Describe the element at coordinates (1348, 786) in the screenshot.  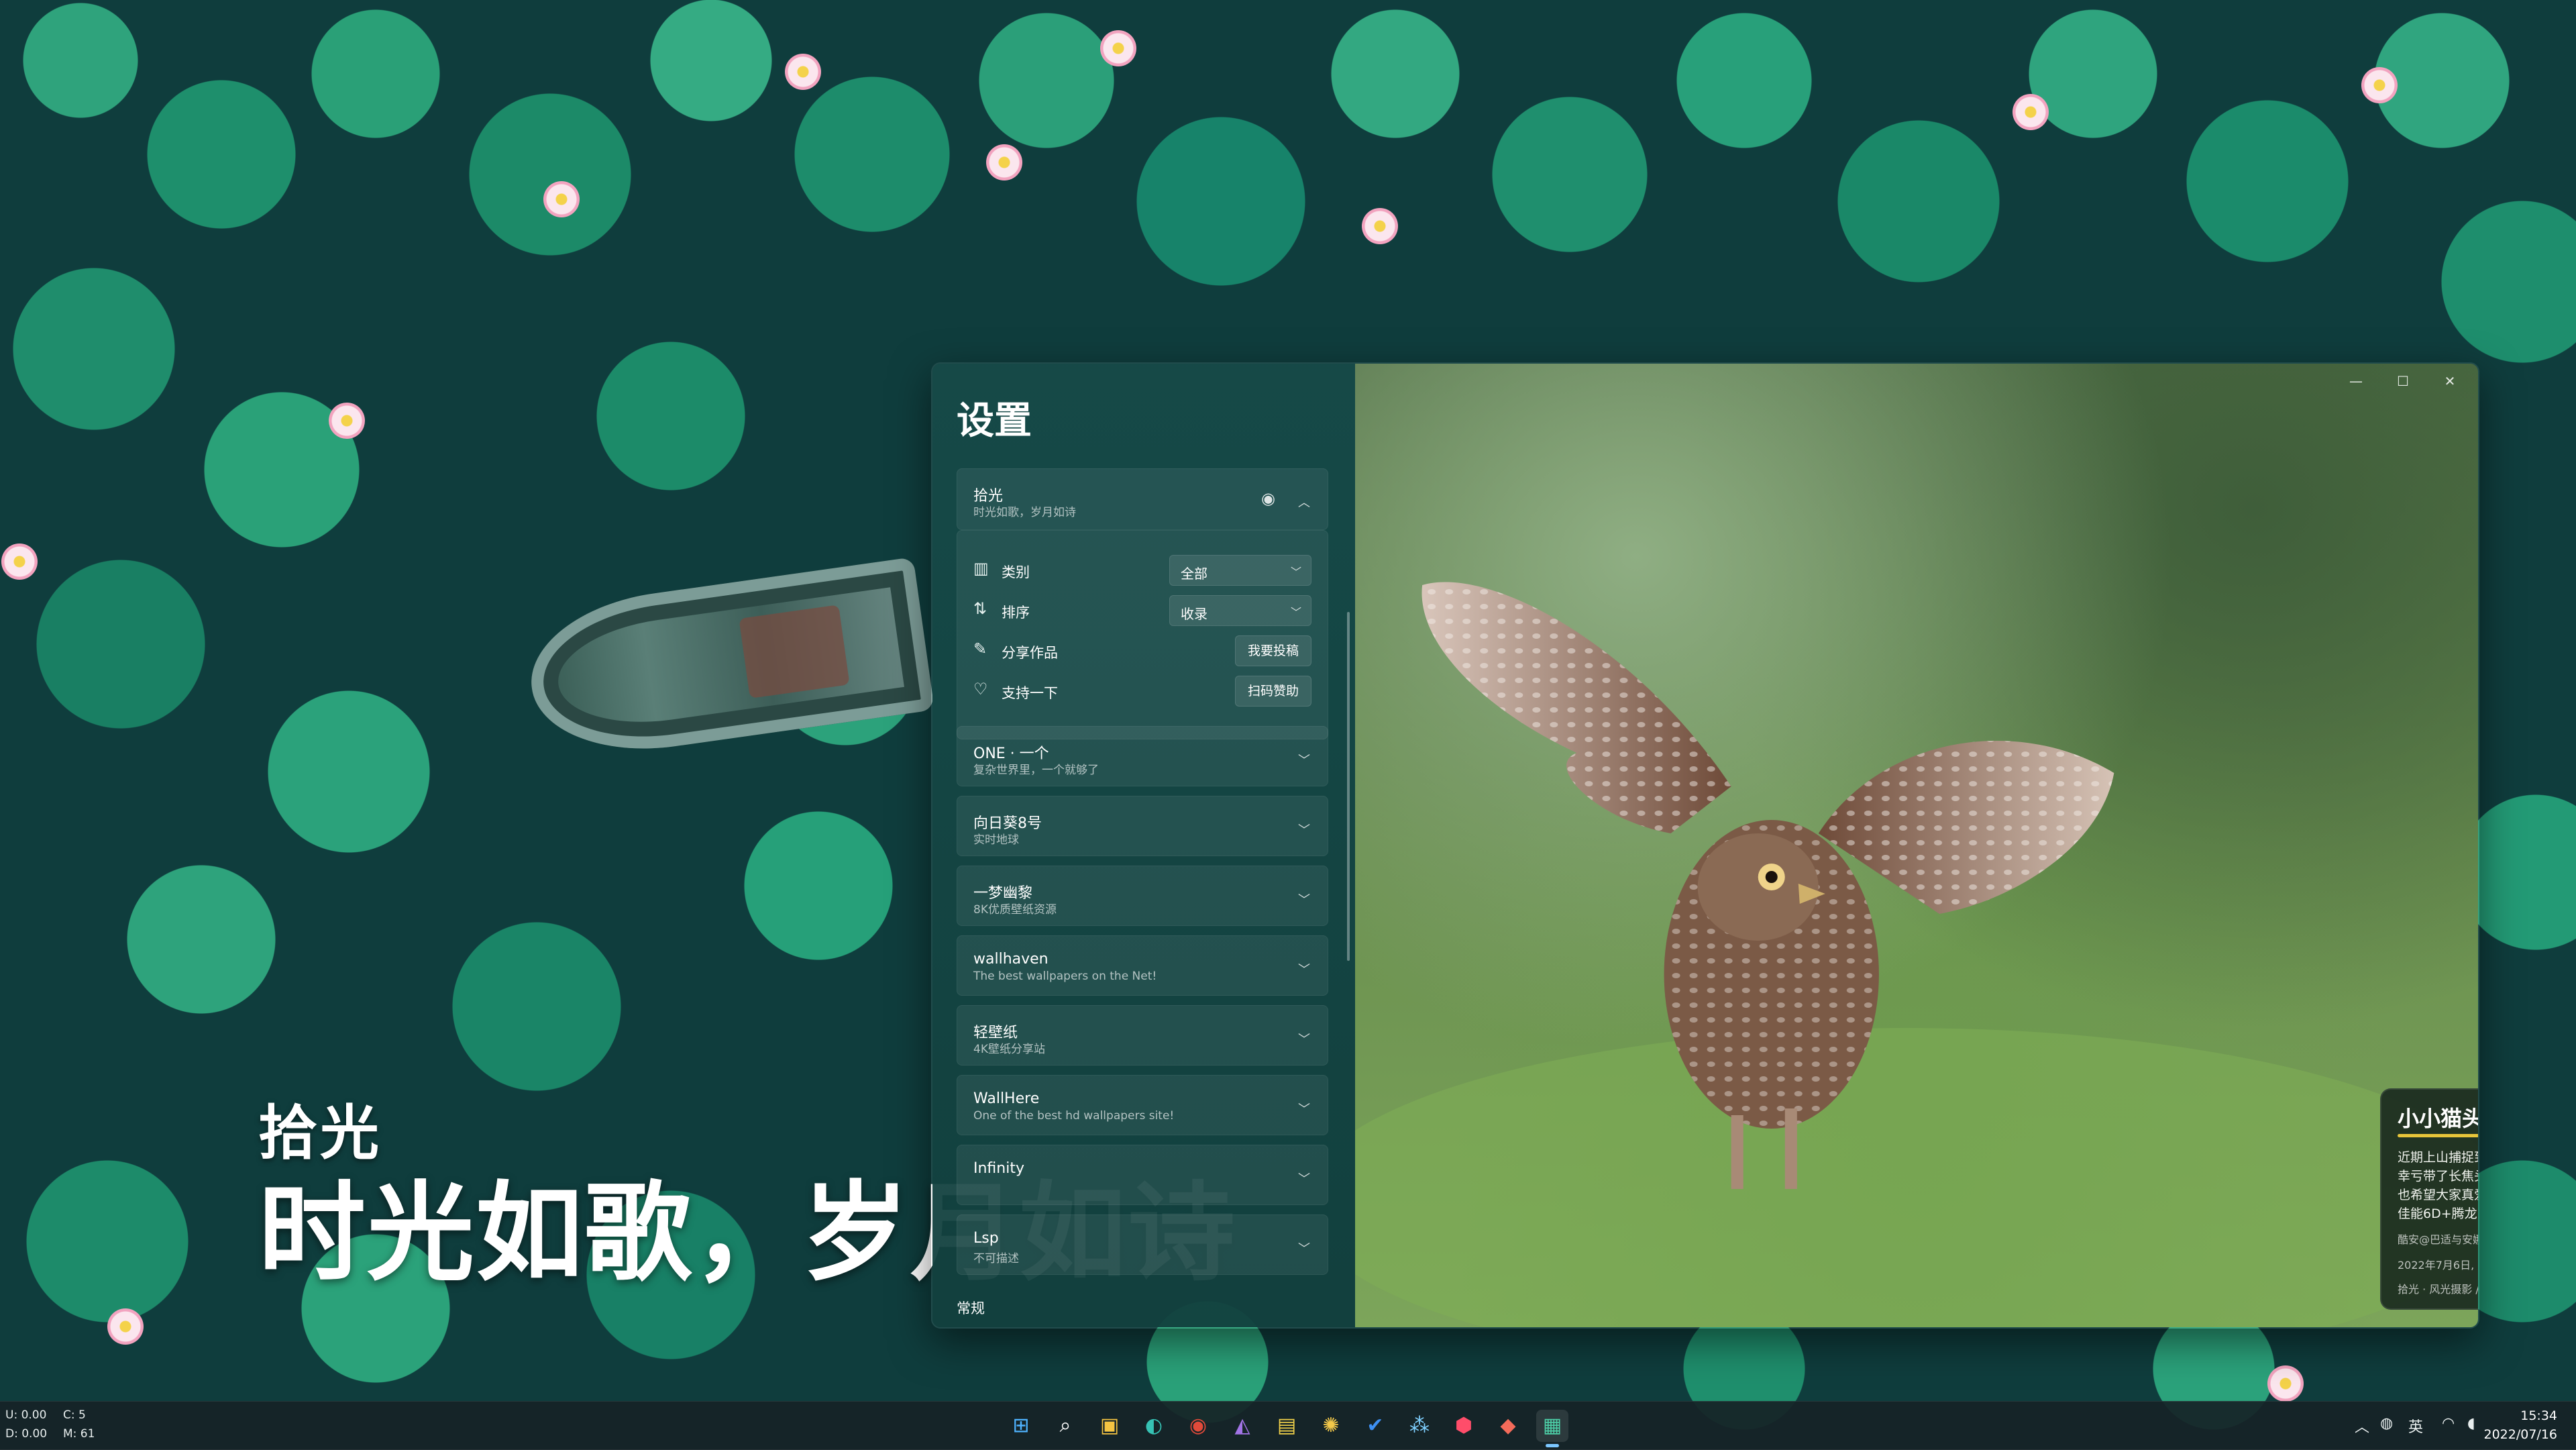
I see `scrollbar` at that location.